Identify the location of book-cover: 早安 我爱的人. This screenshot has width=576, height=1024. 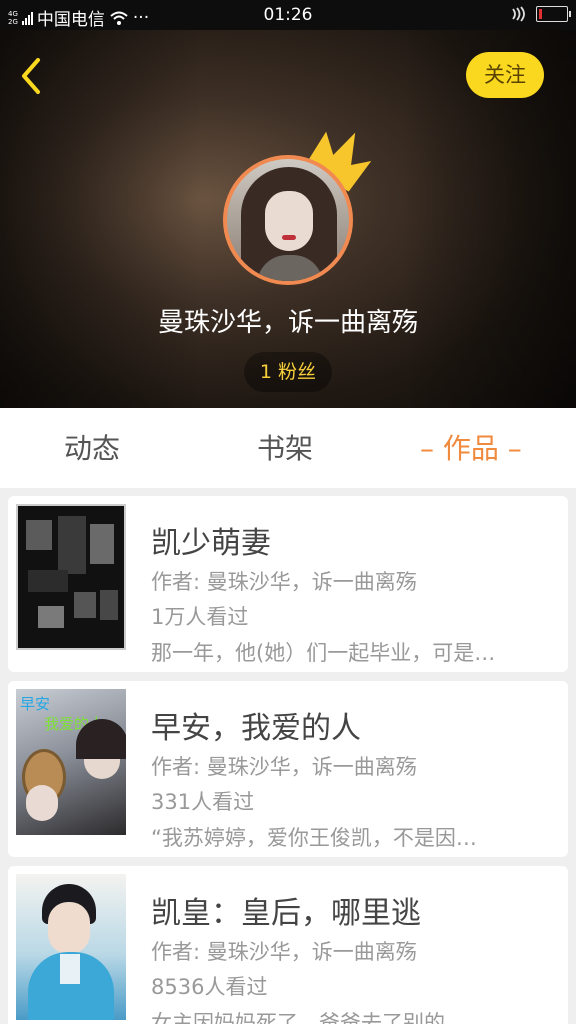
(71, 762).